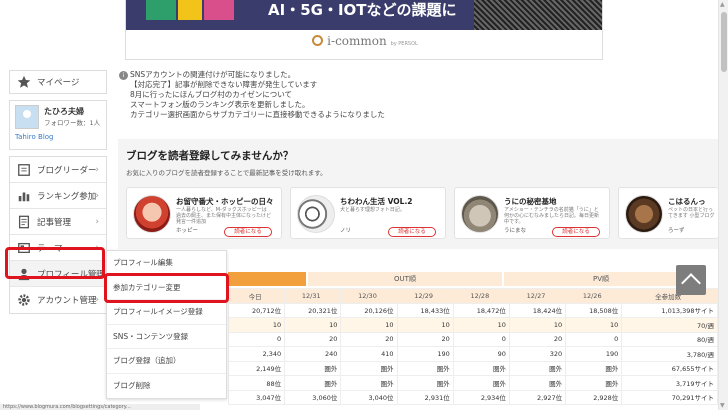 Image resolution: width=728 pixels, height=410 pixels. I want to click on scroll-down-icon: ▼, so click(722, 405).